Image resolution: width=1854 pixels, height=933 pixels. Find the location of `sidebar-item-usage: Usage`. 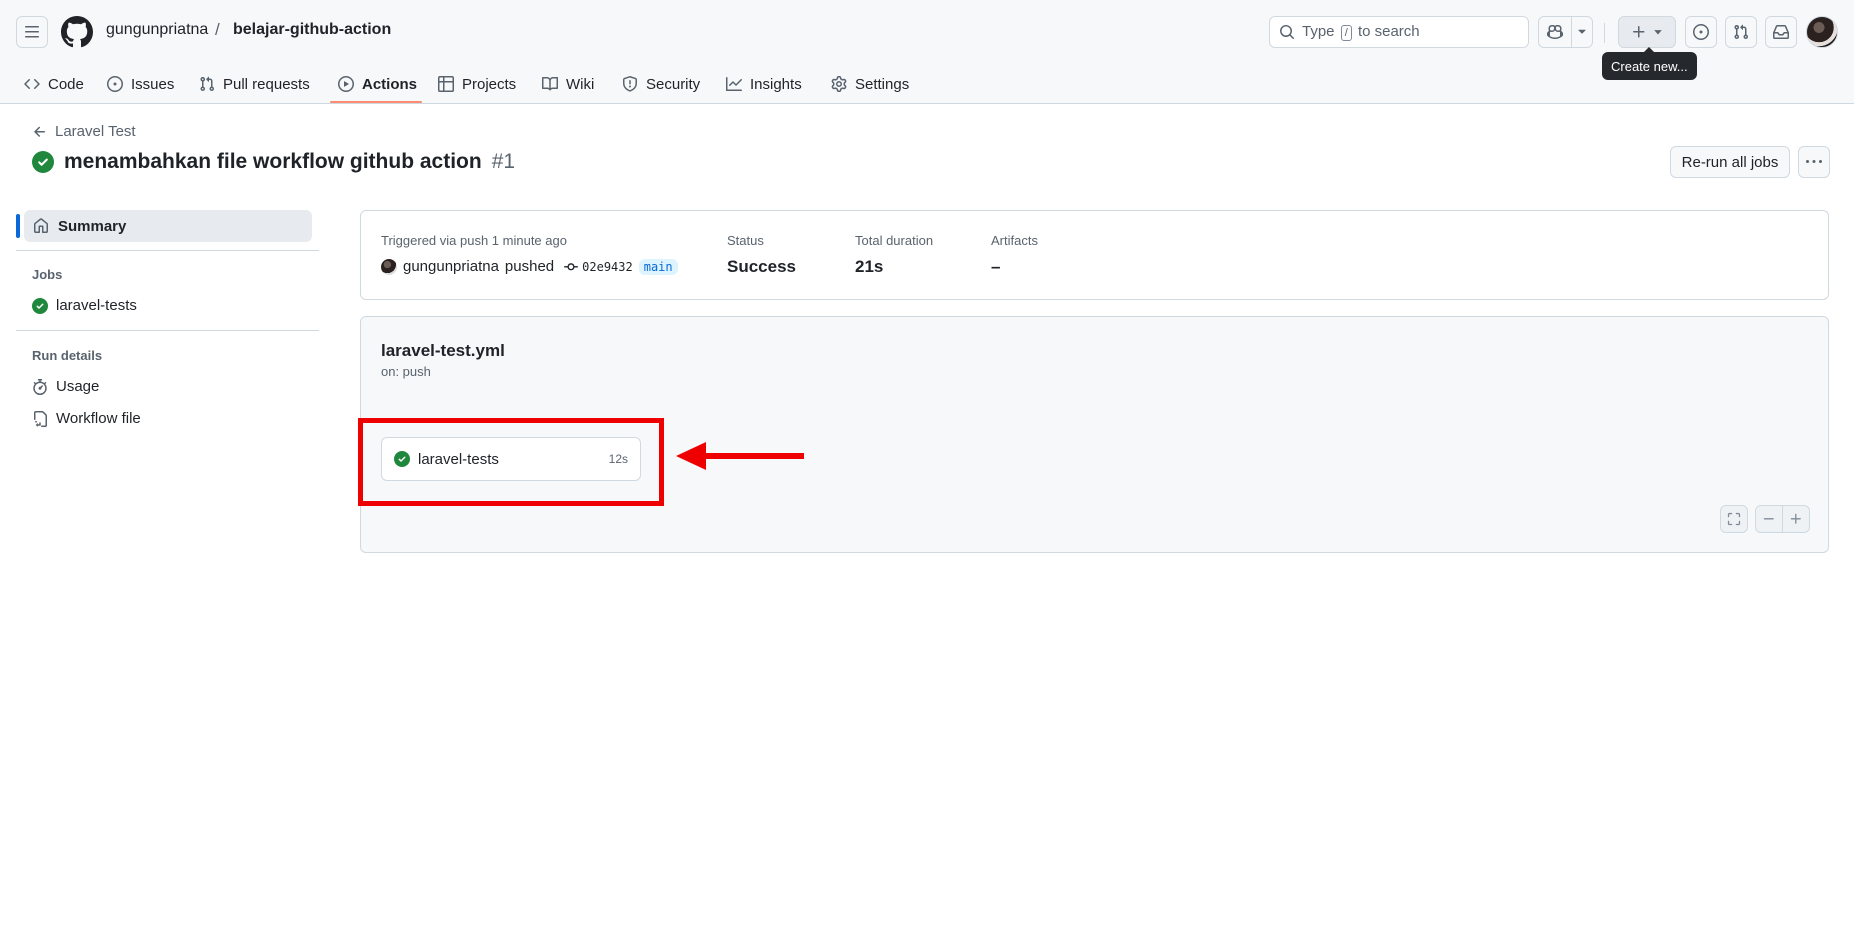

sidebar-item-usage: Usage is located at coordinates (65, 386).